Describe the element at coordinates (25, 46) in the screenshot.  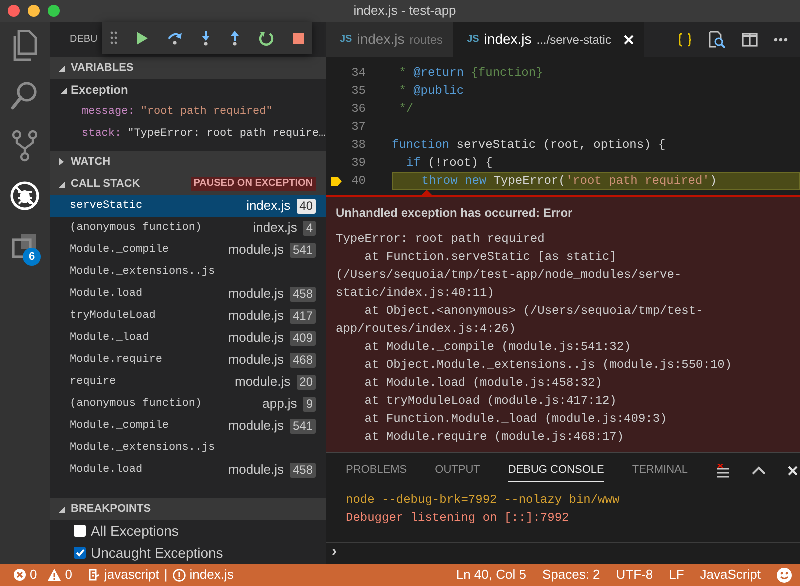
I see `files-icon` at that location.